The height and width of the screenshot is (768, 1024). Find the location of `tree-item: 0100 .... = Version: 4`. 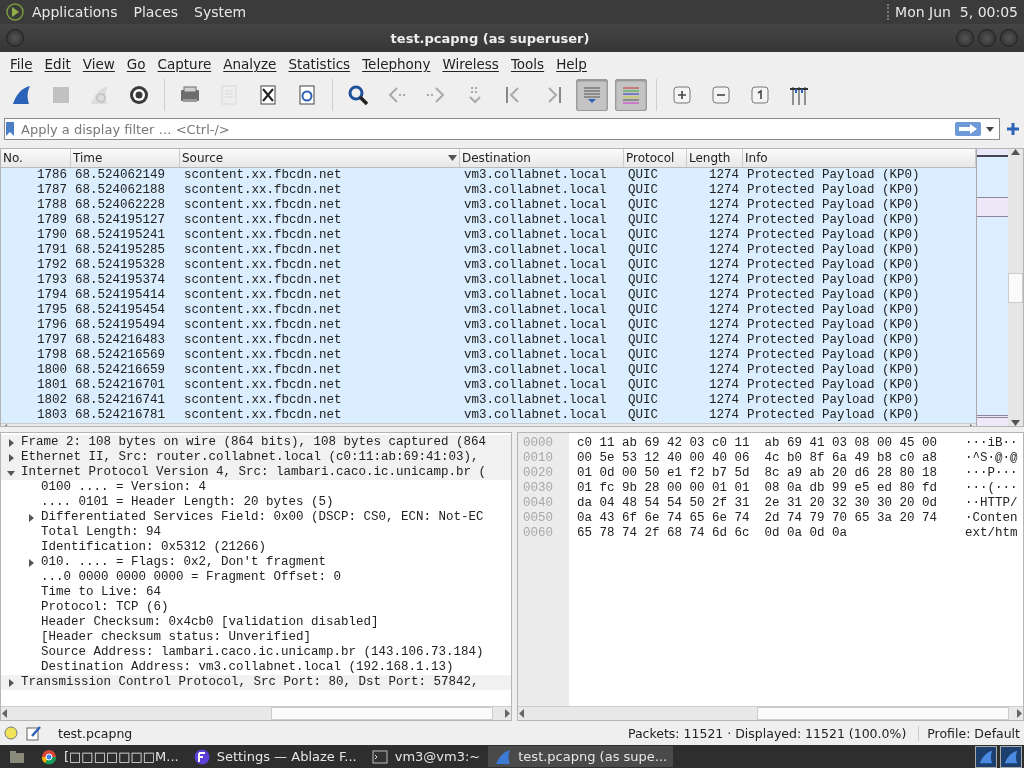

tree-item: 0100 .... = Version: 4 is located at coordinates (124, 487).